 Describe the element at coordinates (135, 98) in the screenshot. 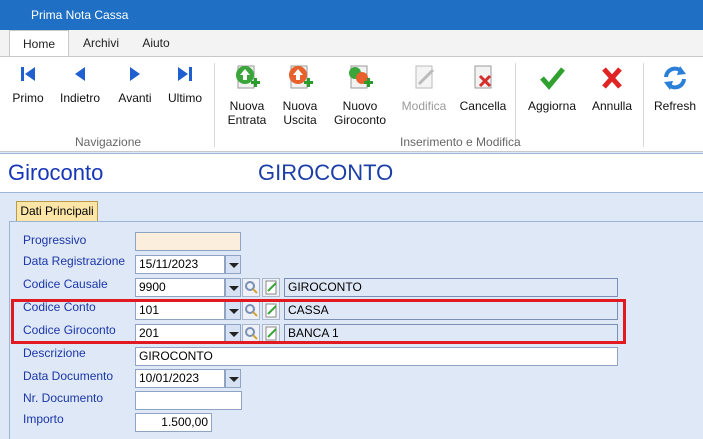

I see `next-label: Avanti` at that location.